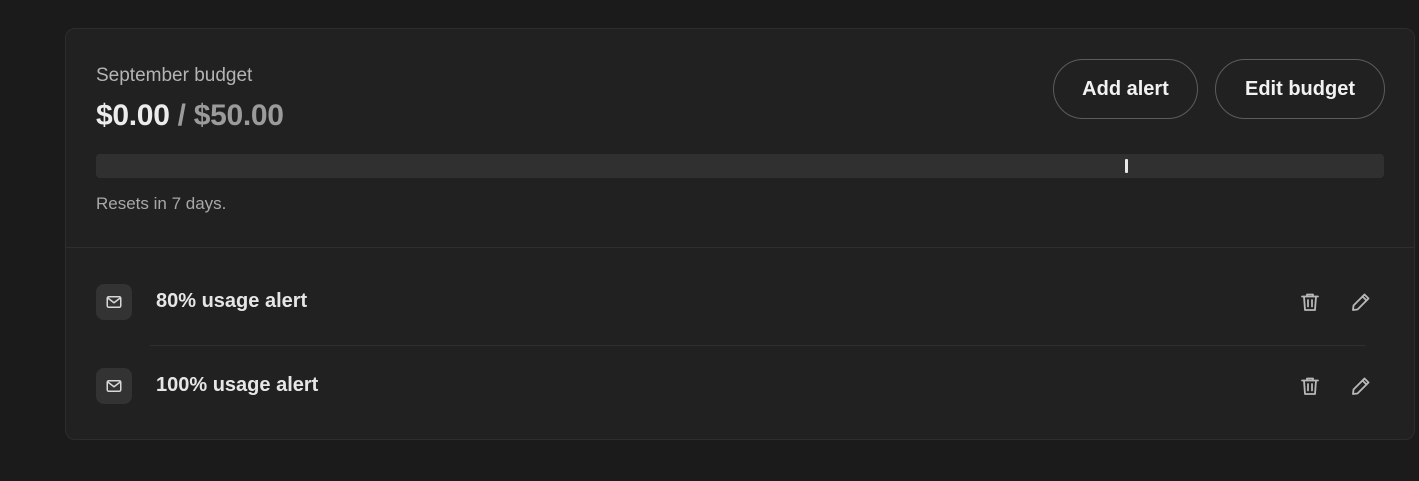 This screenshot has height=481, width=1419. What do you see at coordinates (206, 1) in the screenshot?
I see `clipped-heading-fragment` at bounding box center [206, 1].